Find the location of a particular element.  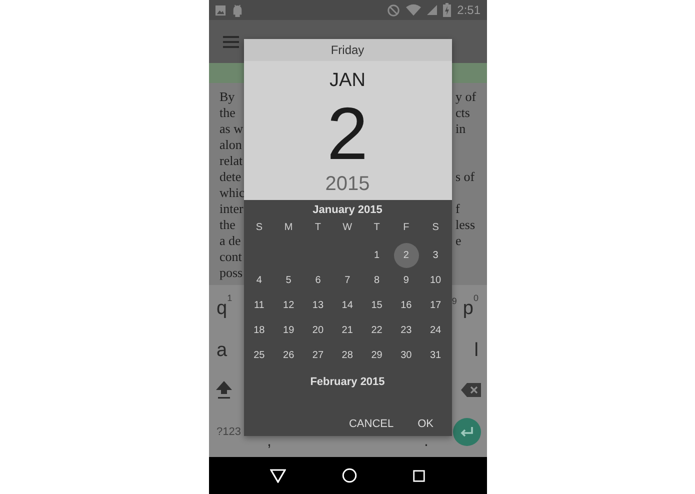

month-title: February 2015 is located at coordinates (347, 382).